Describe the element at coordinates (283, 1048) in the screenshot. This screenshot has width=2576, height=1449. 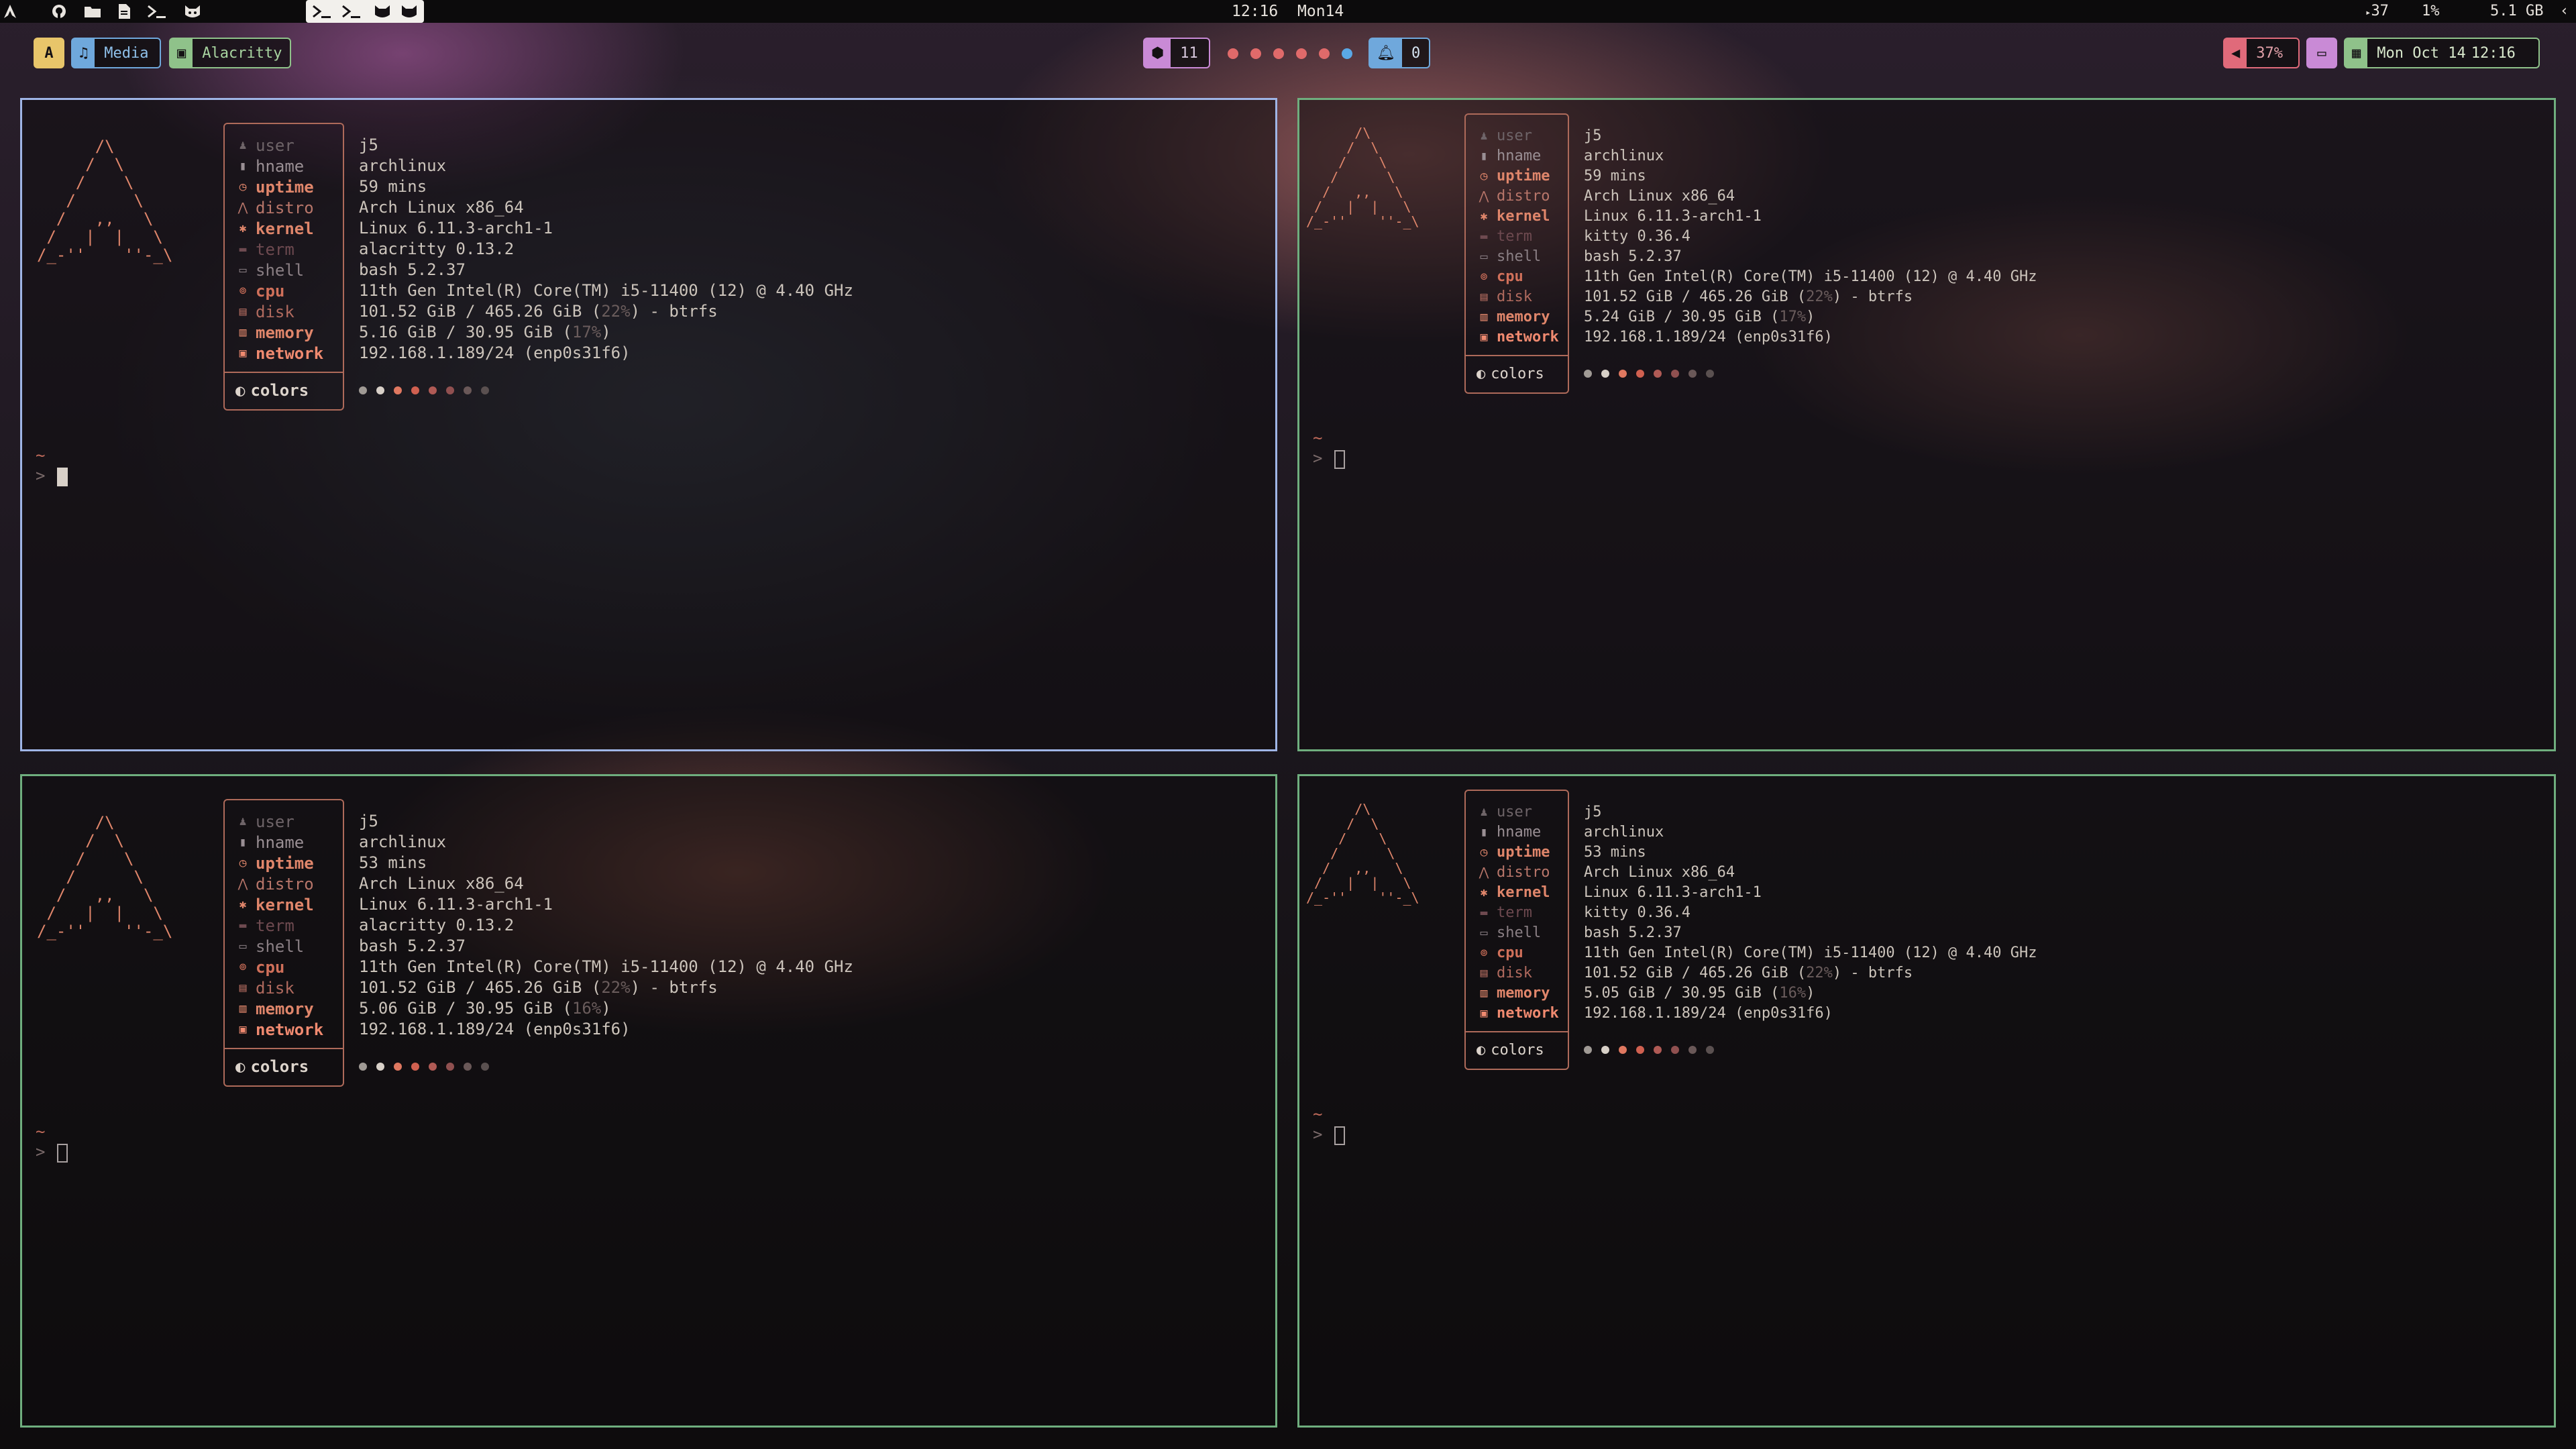
I see `fetch-separator` at that location.